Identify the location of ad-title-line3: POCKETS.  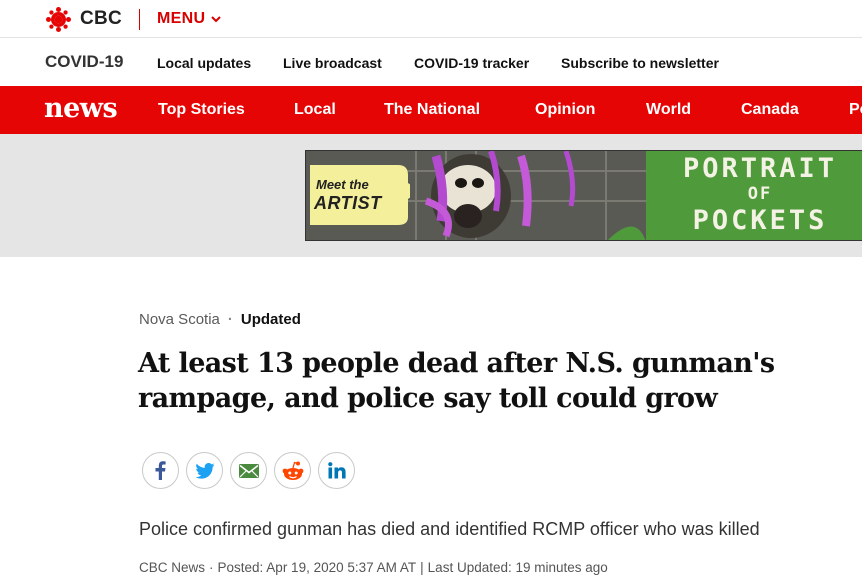
(760, 220).